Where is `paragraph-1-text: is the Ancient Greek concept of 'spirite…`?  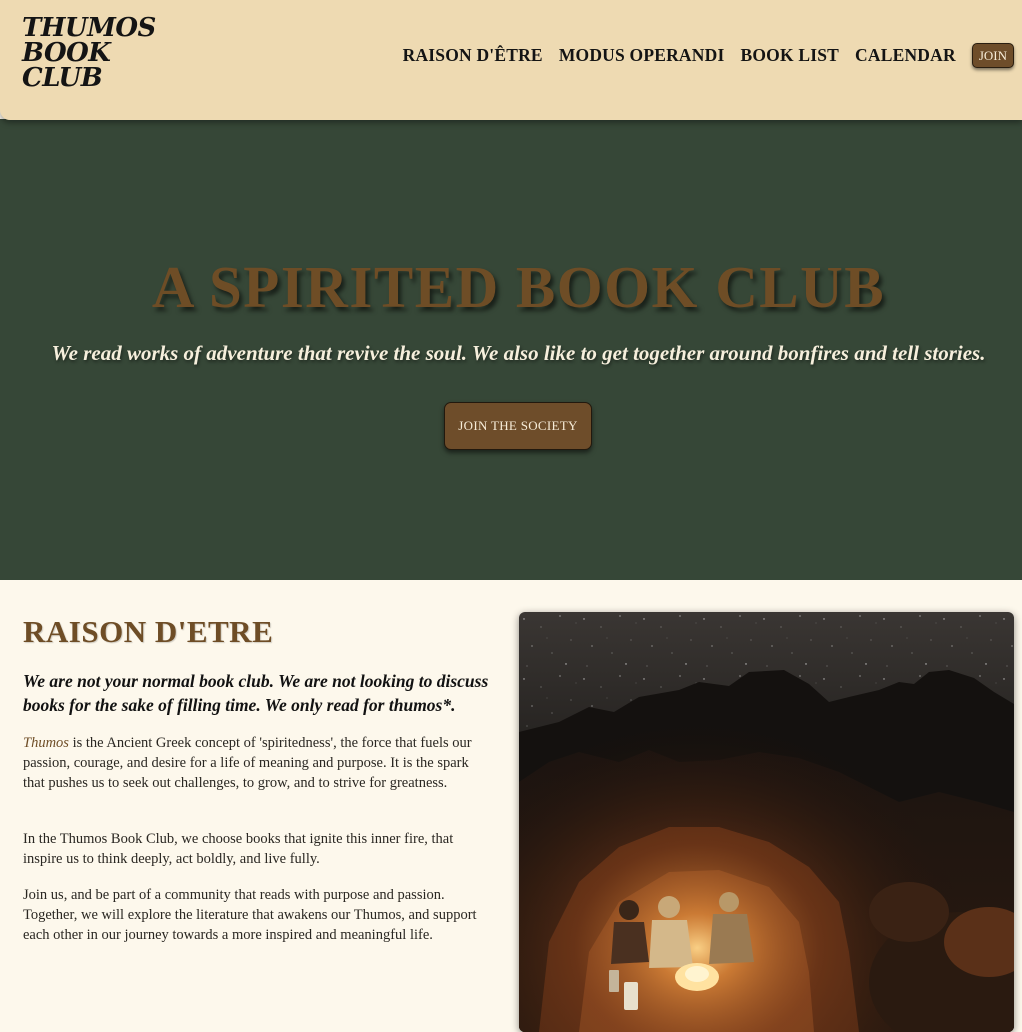 paragraph-1-text: is the Ancient Greek concept of 'spirite… is located at coordinates (247, 763).